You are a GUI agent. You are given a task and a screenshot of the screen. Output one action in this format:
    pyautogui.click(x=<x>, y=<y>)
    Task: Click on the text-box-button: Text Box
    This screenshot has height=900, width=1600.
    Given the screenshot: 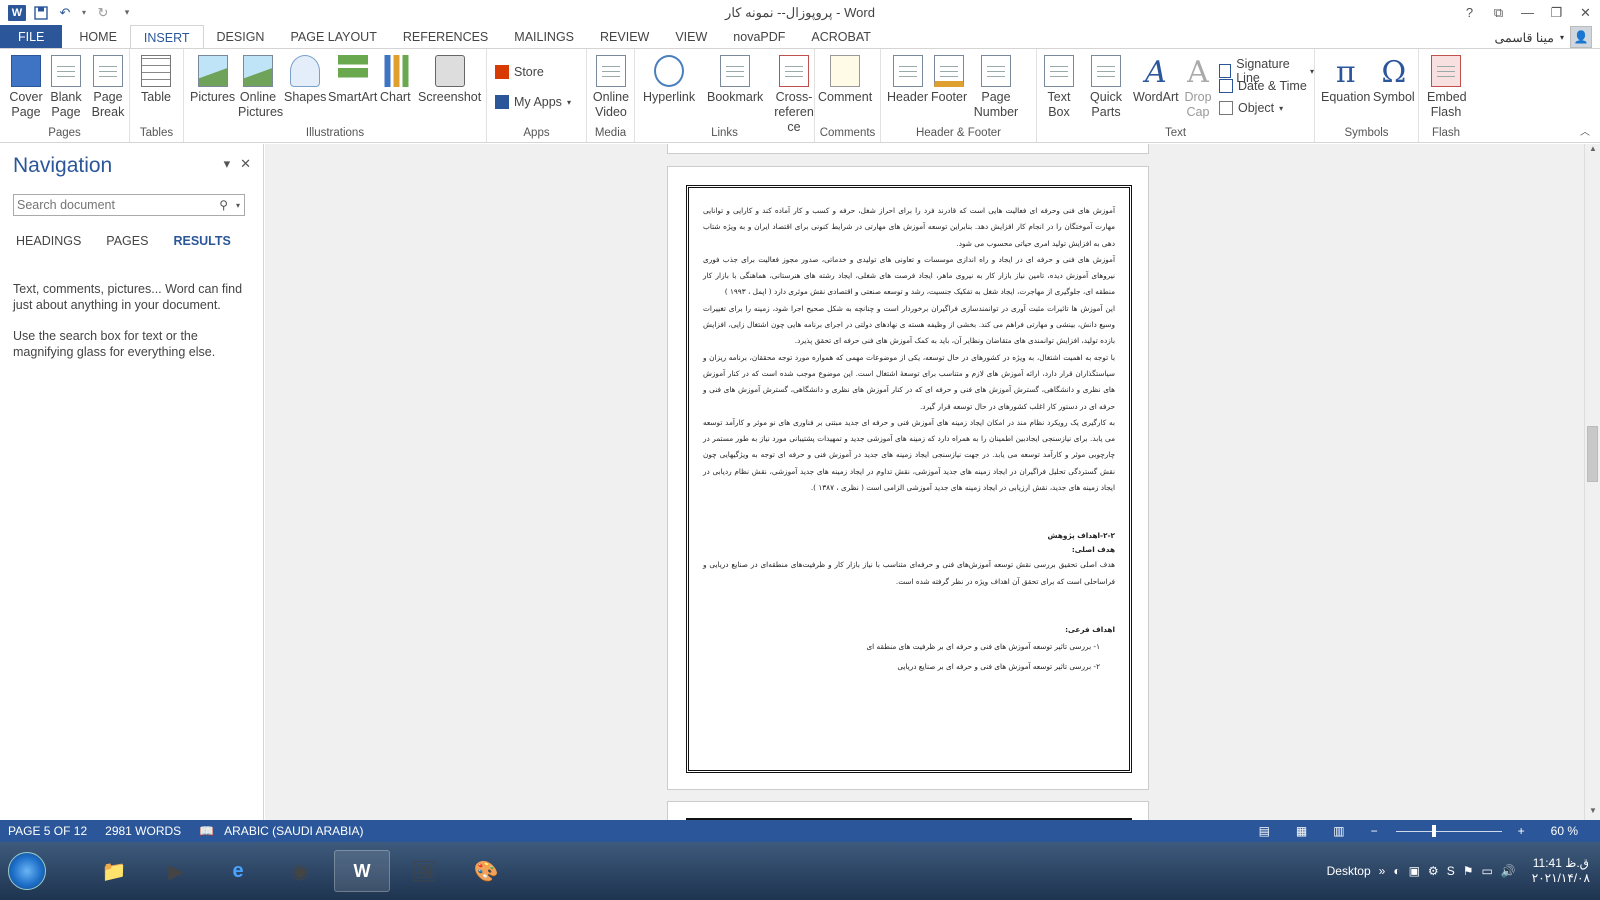 What is the action you would take?
    pyautogui.click(x=1059, y=87)
    